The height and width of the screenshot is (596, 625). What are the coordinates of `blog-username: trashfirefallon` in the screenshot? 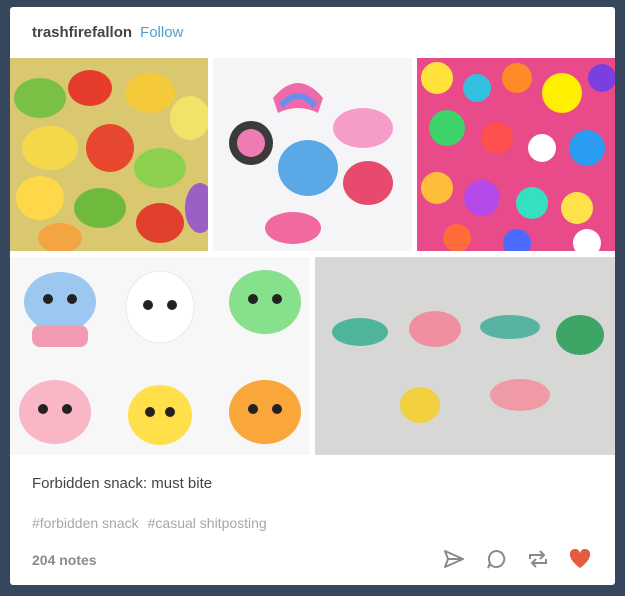 It's located at (82, 32).